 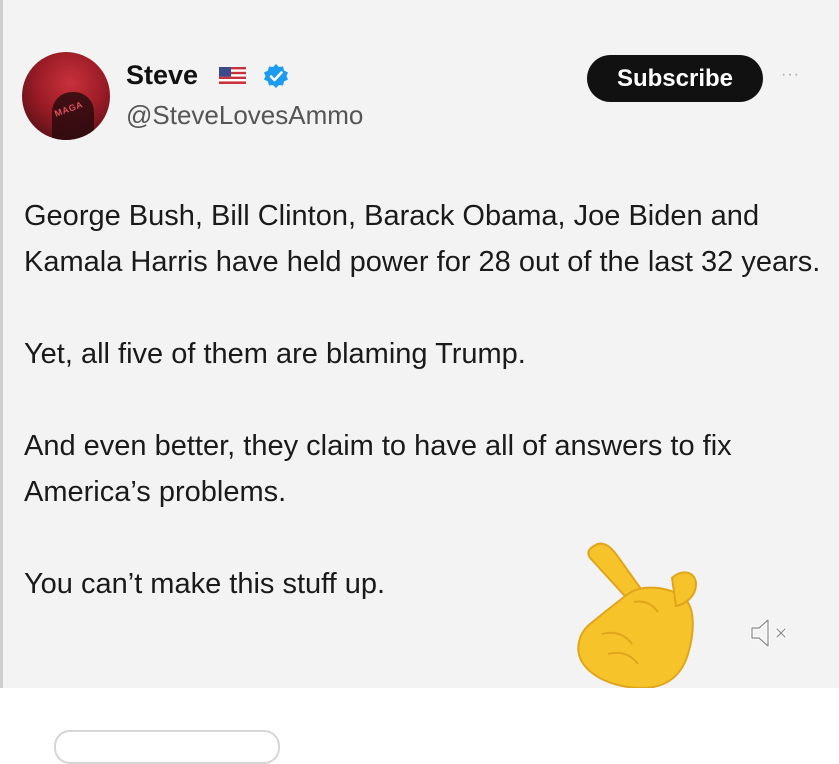 I want to click on bottom-action-pill, so click(x=167, y=747).